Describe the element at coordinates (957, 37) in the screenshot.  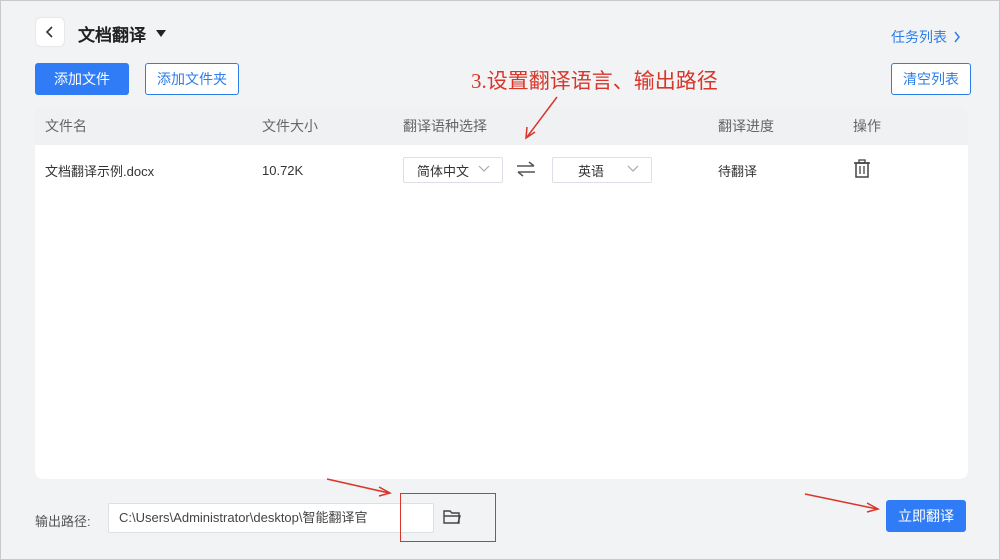
I see `chevron-right-icon` at that location.